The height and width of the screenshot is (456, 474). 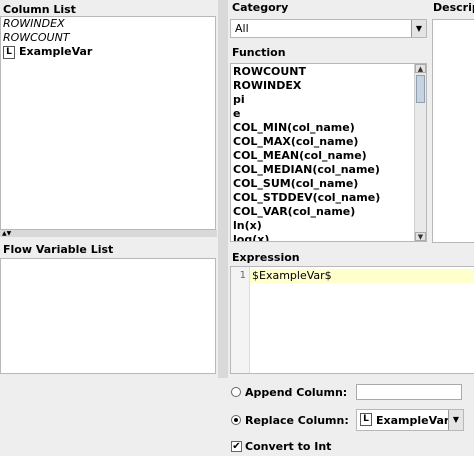 I want to click on description-area, so click(x=453, y=131).